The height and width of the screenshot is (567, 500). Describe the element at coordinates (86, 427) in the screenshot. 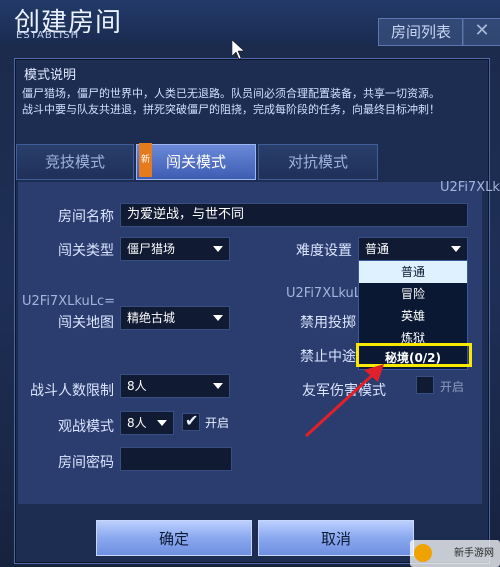

I see `spectate-label: 观战模式` at that location.